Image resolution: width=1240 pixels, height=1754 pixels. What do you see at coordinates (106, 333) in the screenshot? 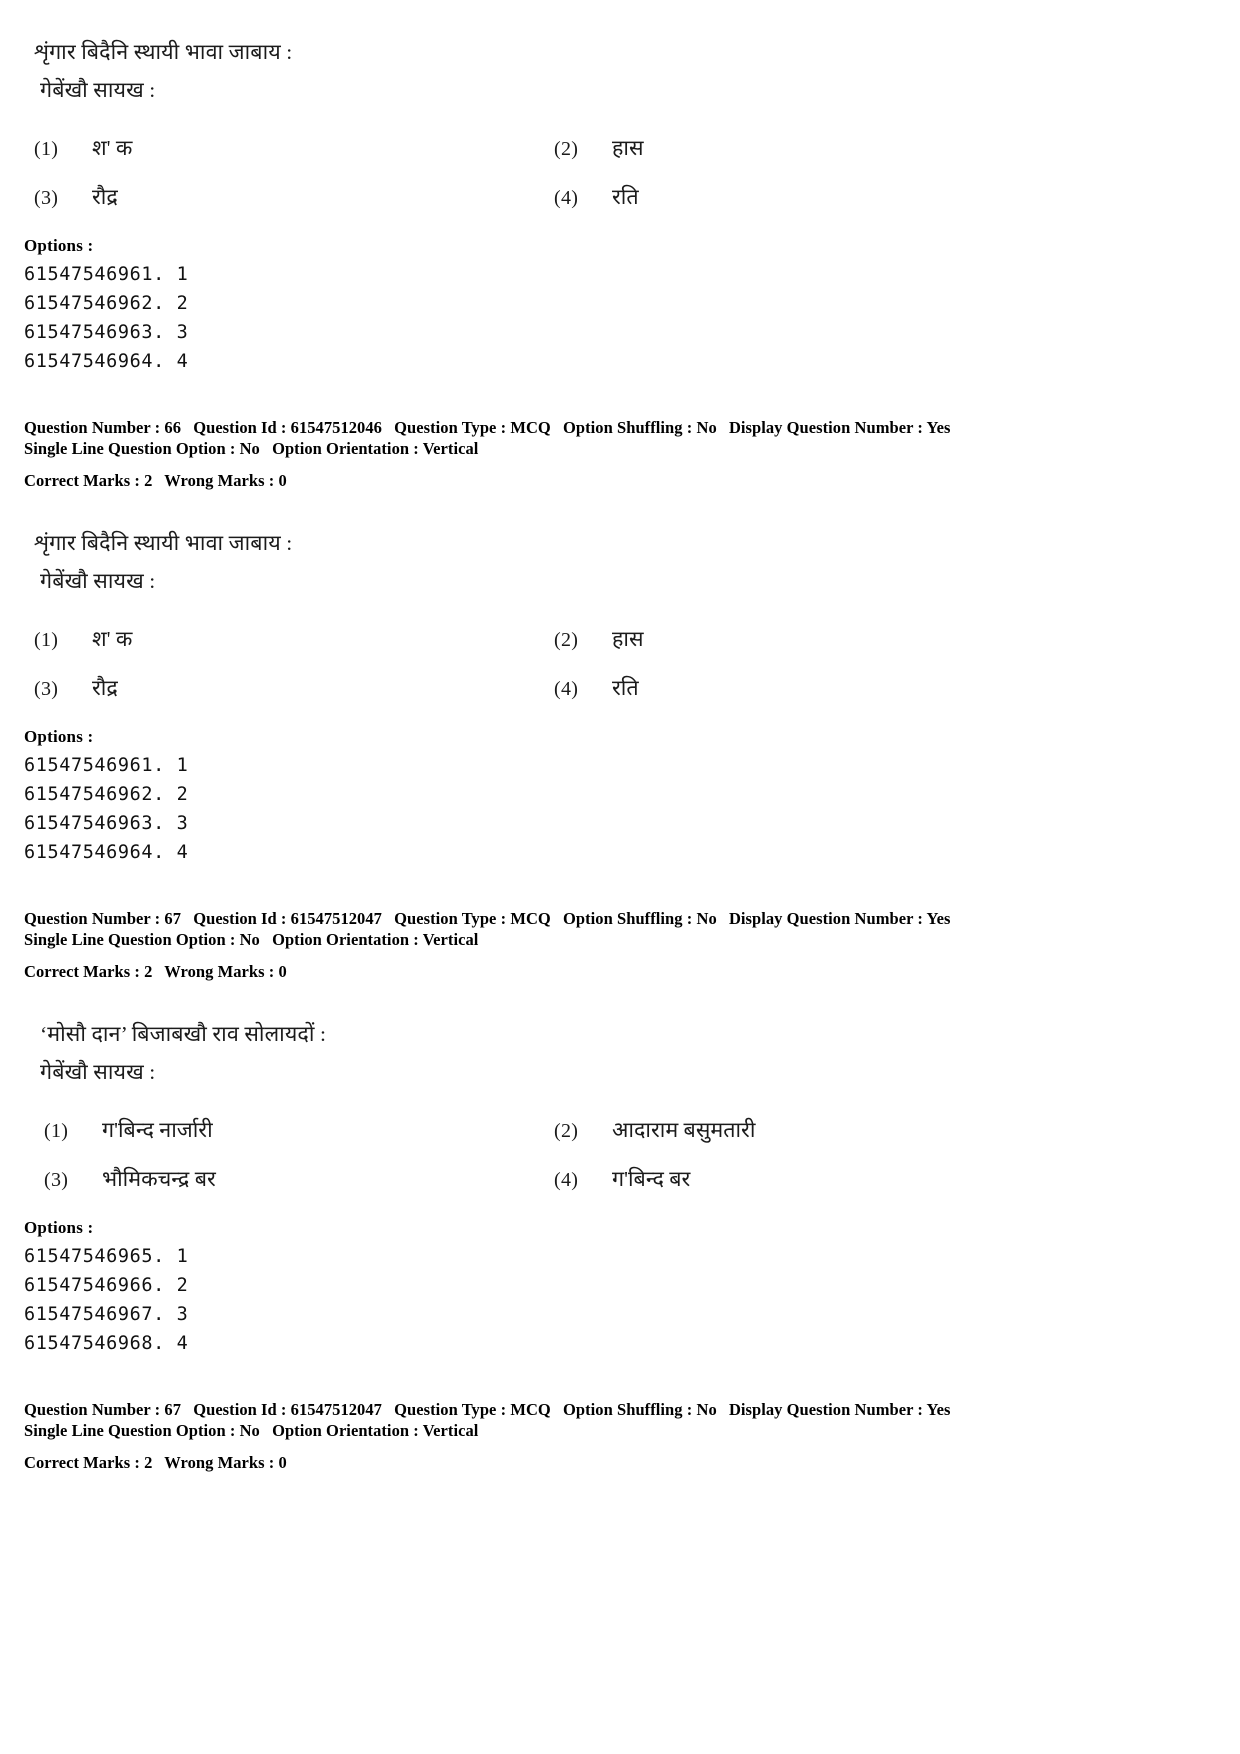
I see `option-id-row: 61547546963. 3` at bounding box center [106, 333].